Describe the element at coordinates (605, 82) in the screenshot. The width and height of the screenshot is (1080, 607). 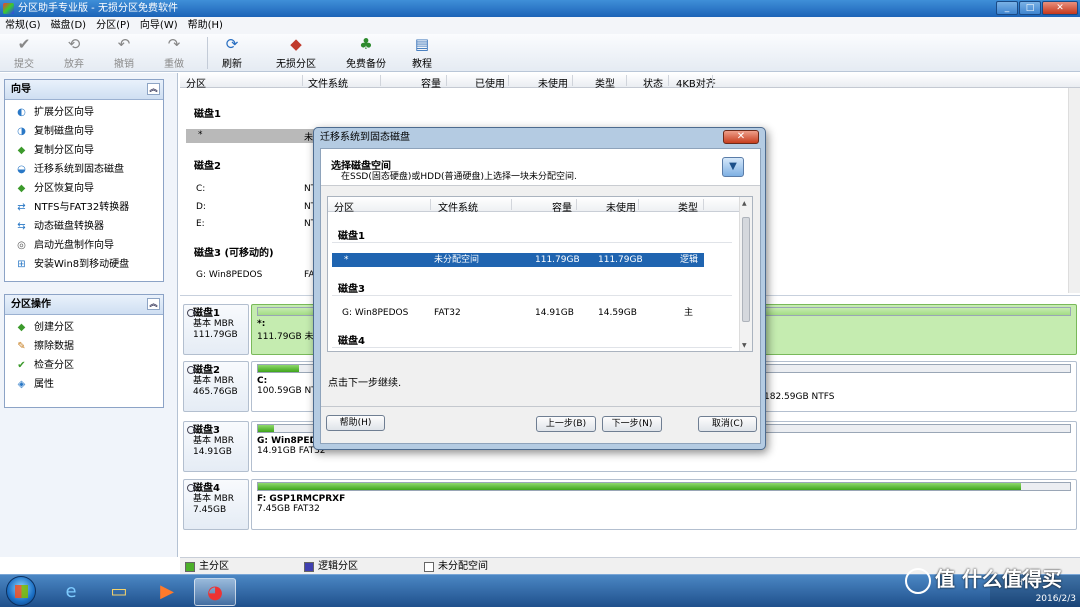
I see `col-type: 类型` at that location.